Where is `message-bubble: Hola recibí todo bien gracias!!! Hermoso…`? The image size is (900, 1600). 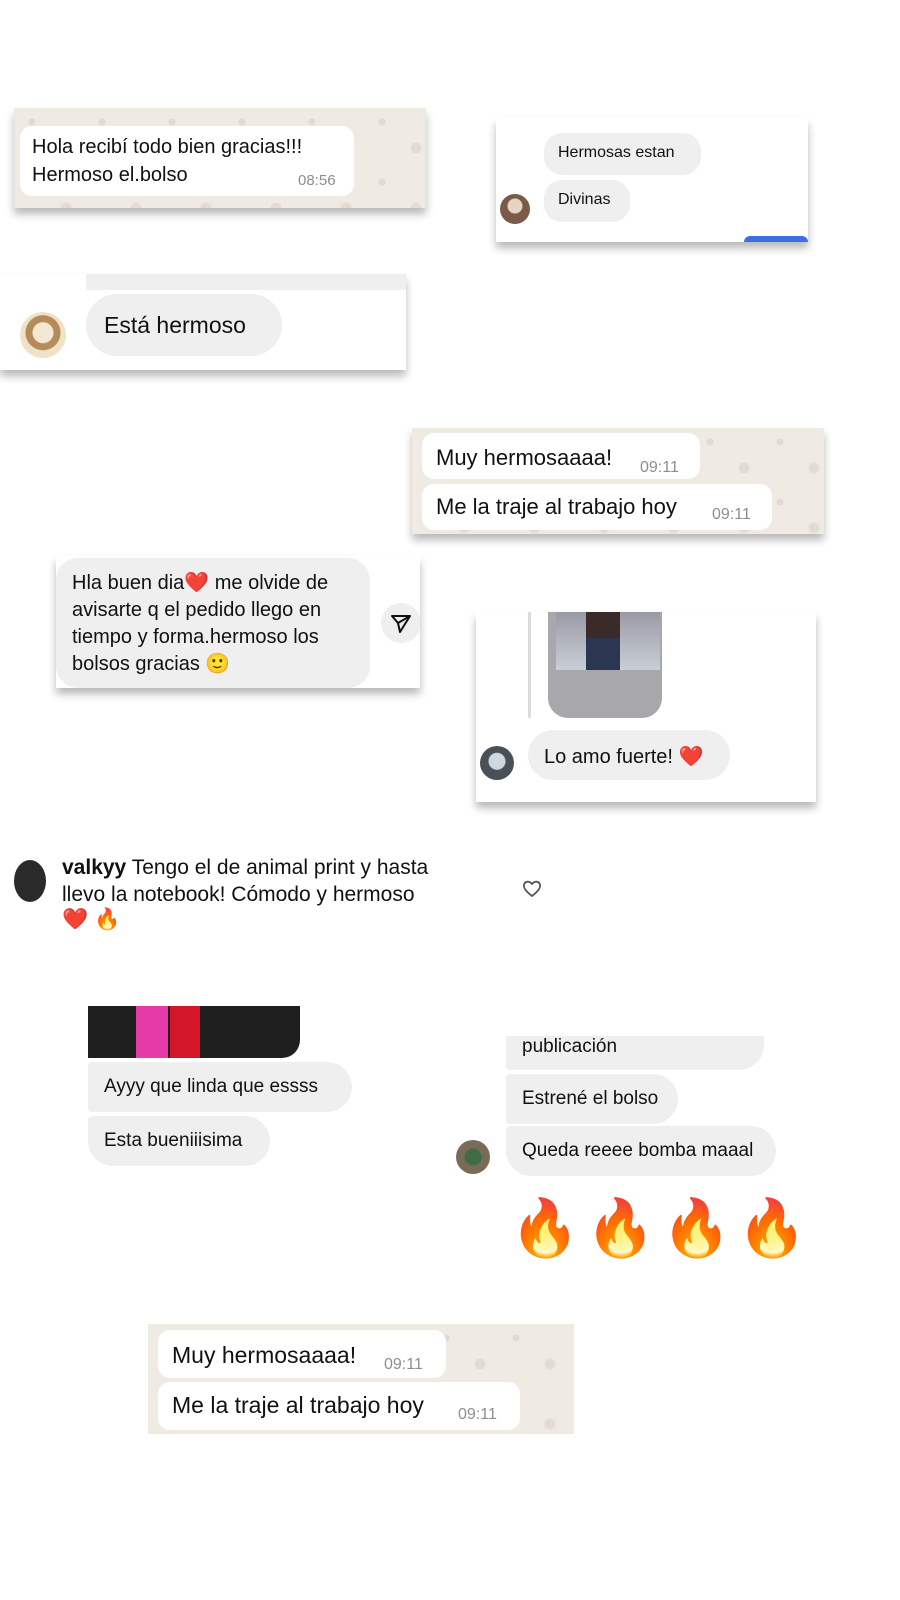 message-bubble: Hola recibí todo bien gracias!!! Hermoso… is located at coordinates (187, 161).